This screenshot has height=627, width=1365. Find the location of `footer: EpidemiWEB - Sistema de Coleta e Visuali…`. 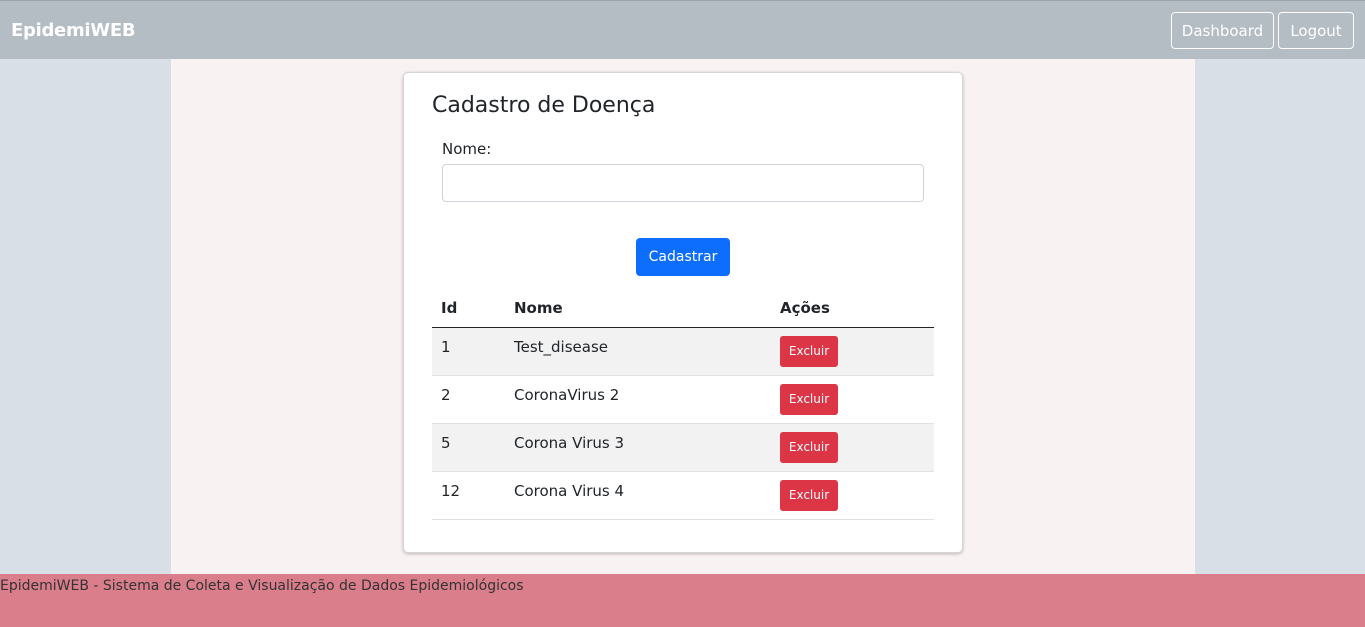

footer: EpidemiWEB - Sistema de Coleta e Visuali… is located at coordinates (682, 600).